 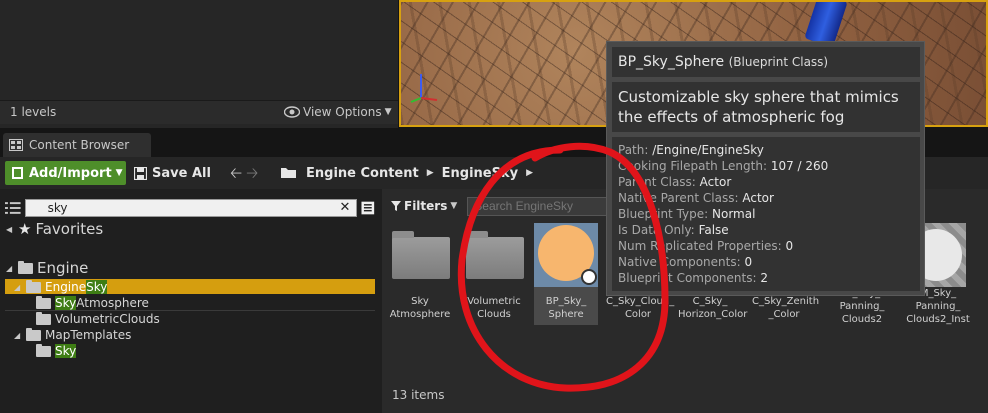 What do you see at coordinates (713, 308) in the screenshot?
I see `asset-name: C_Sky_ Horizon_Color` at bounding box center [713, 308].